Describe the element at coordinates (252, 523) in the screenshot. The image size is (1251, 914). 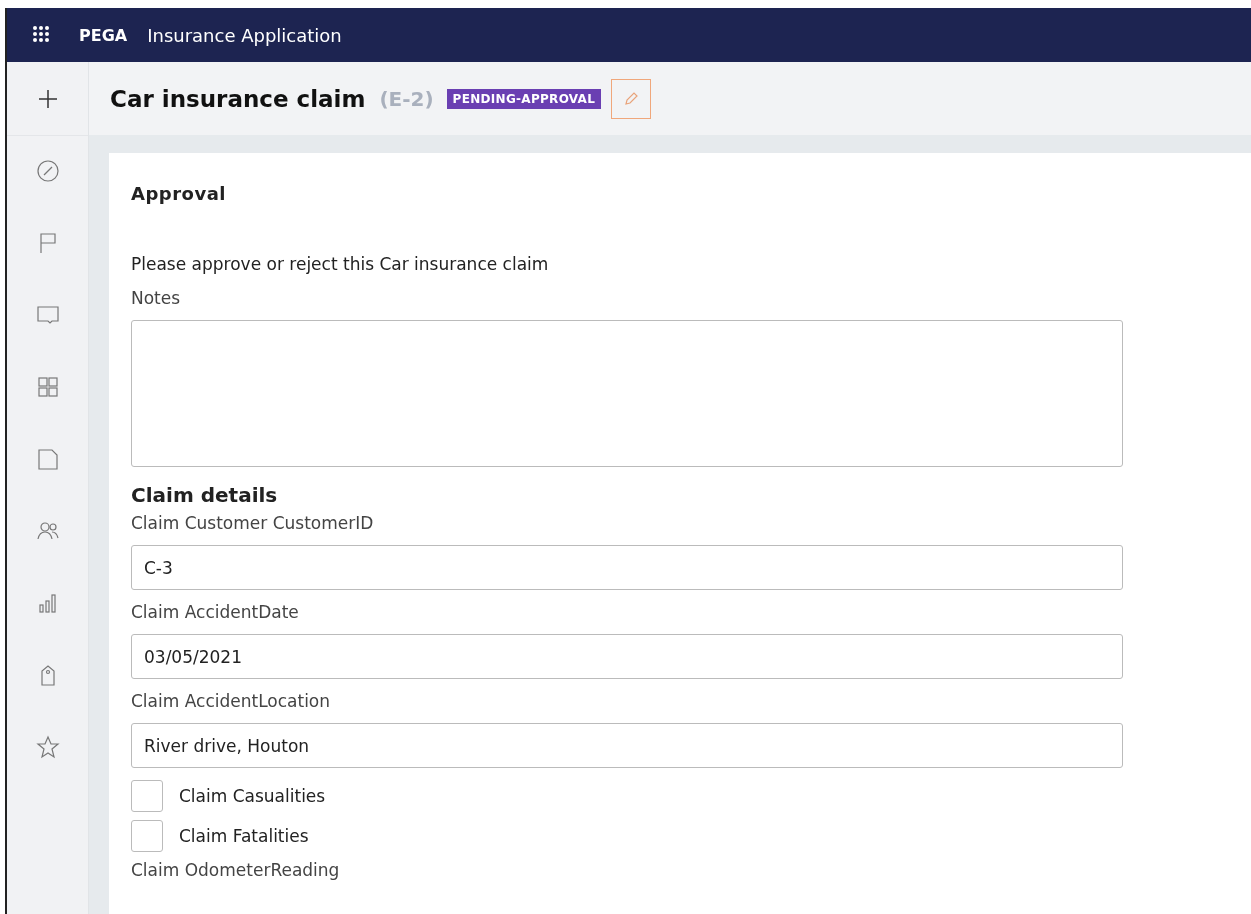
I see `field-label: Claim Customer CustomerID` at that location.